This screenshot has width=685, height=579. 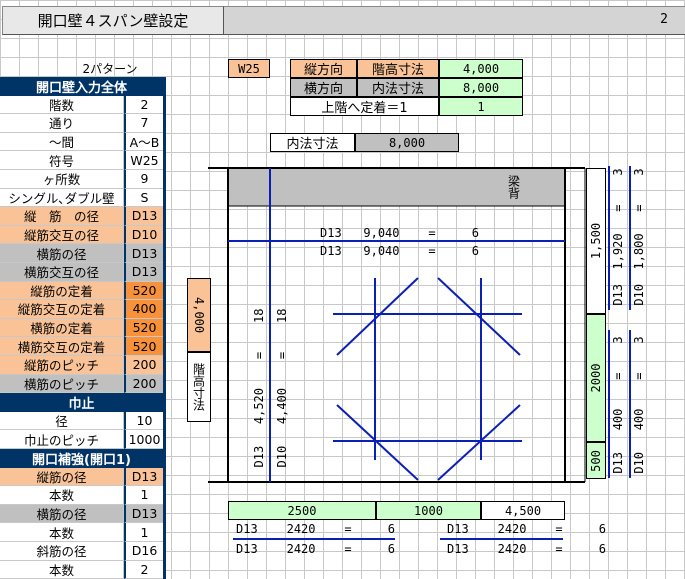 What do you see at coordinates (618, 237) in the screenshot?
I see `right-upper-bar-label-1: D13 1,920 = 3` at bounding box center [618, 237].